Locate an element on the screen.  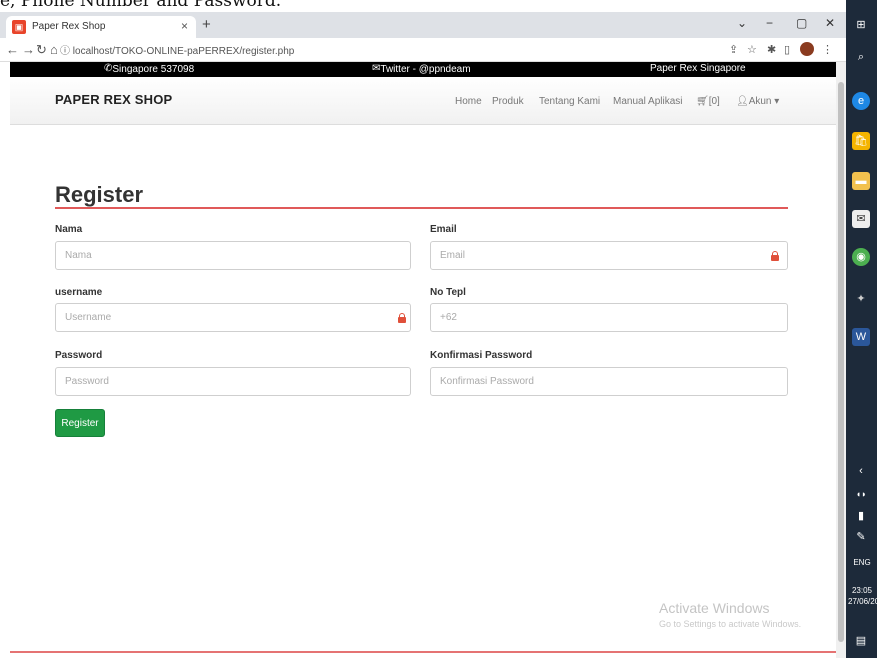
reload-icon: ↻ is located at coordinates (41, 50).